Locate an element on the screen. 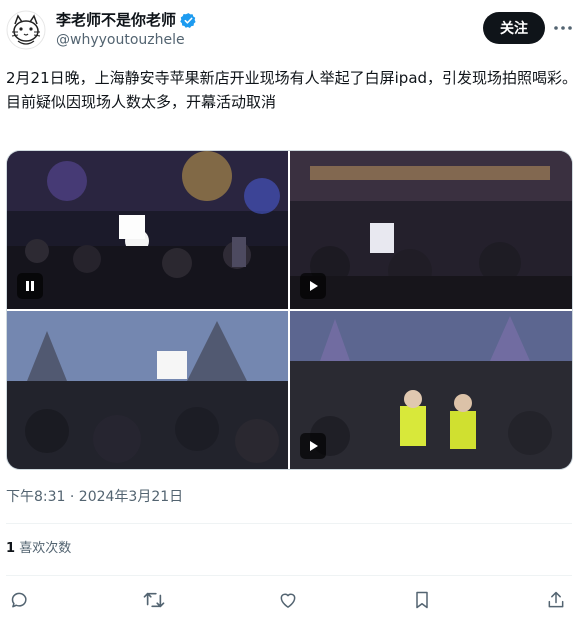 The image size is (586, 623). cat-doodle-avatar-icon is located at coordinates (26, 30).